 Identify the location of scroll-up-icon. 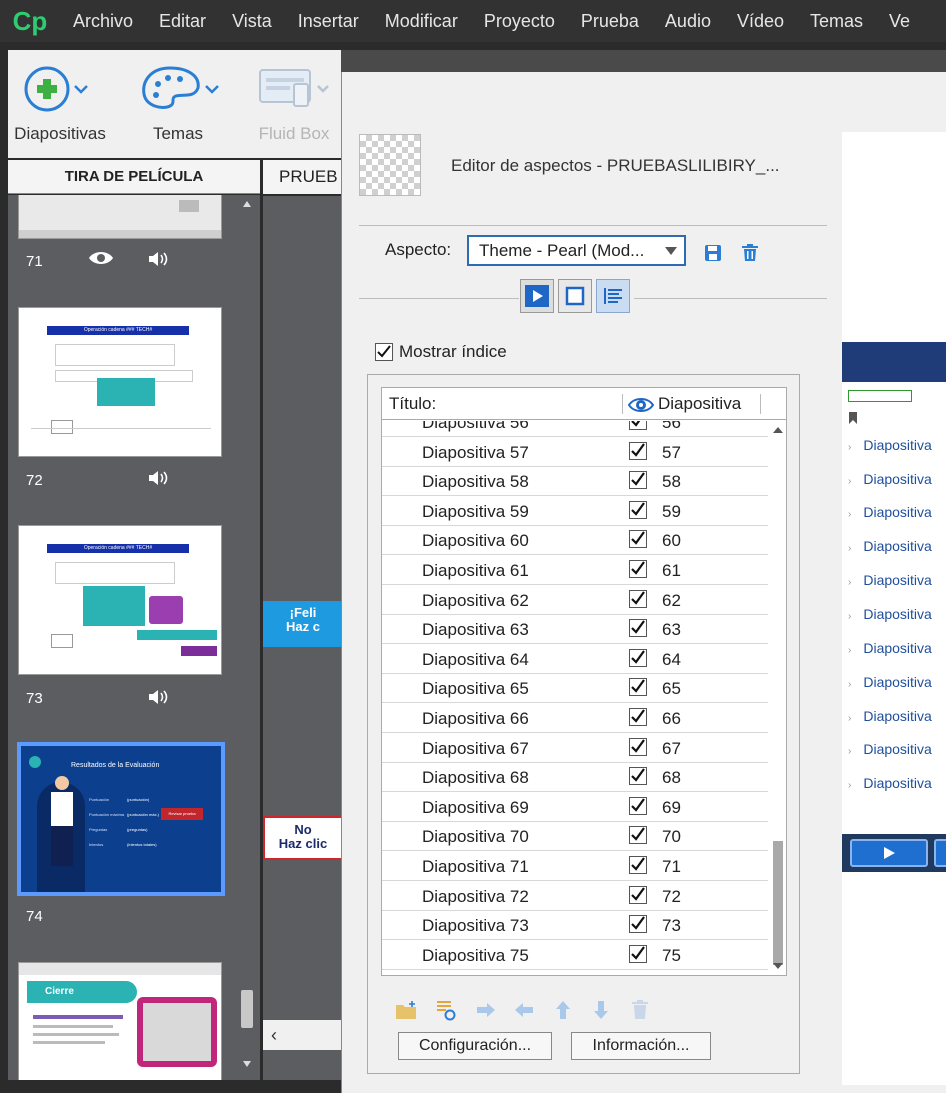
(778, 430).